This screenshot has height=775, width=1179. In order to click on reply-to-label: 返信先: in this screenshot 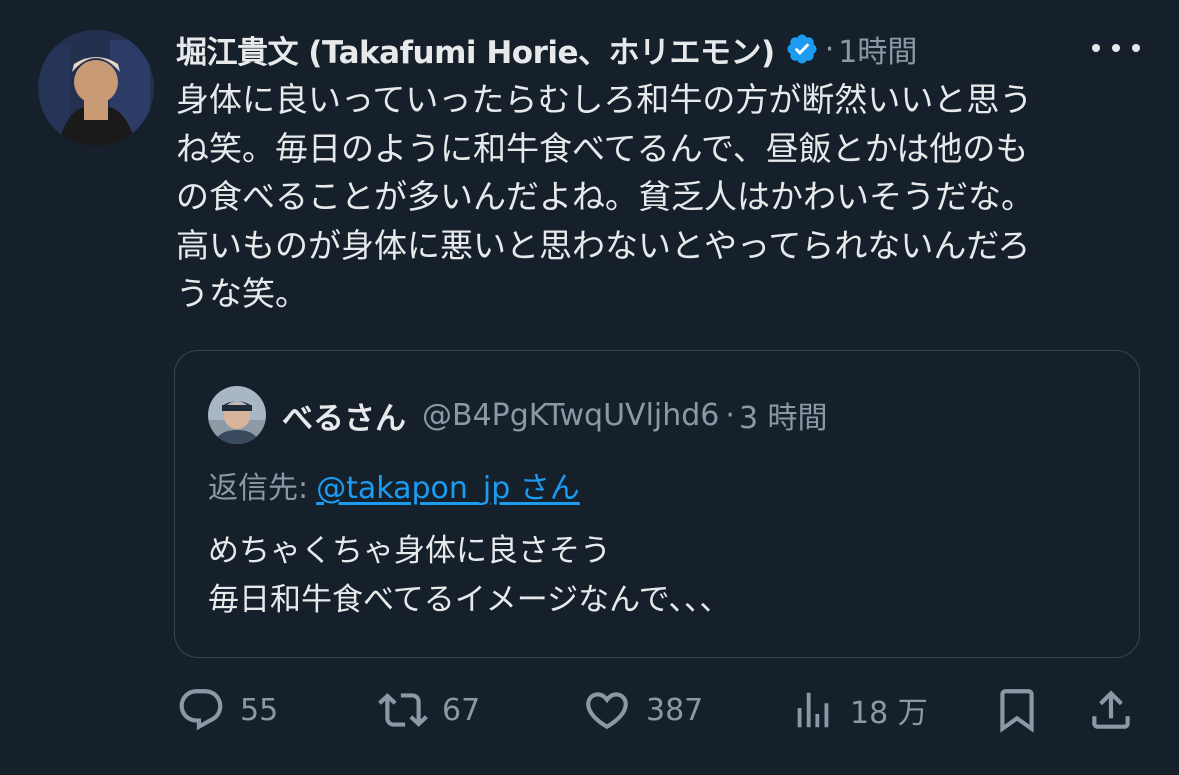, I will do `click(258, 488)`.